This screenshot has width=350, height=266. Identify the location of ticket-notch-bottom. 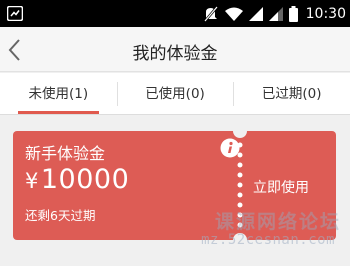
(240, 240).